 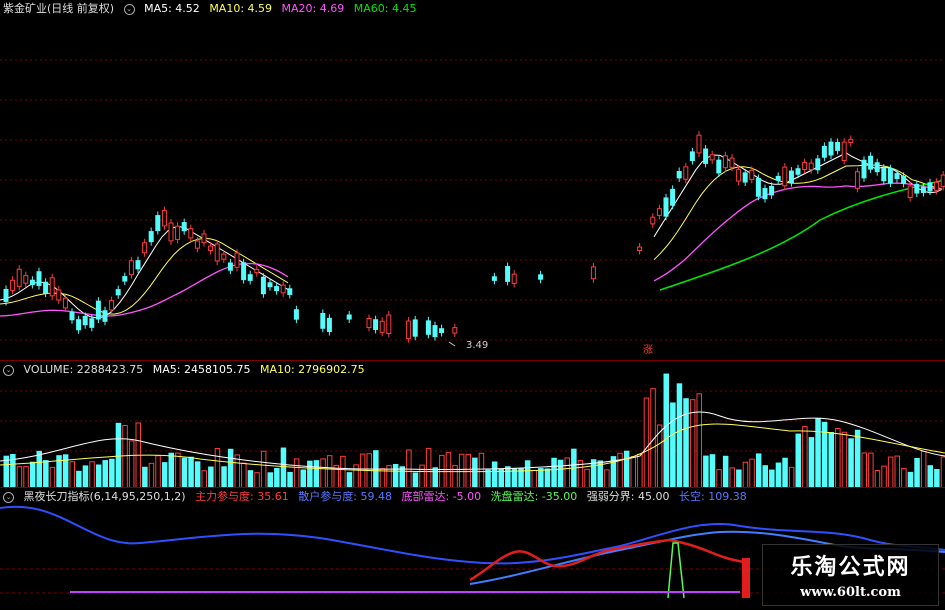 What do you see at coordinates (648, 350) in the screenshot?
I see `up-marker: 涨` at bounding box center [648, 350].